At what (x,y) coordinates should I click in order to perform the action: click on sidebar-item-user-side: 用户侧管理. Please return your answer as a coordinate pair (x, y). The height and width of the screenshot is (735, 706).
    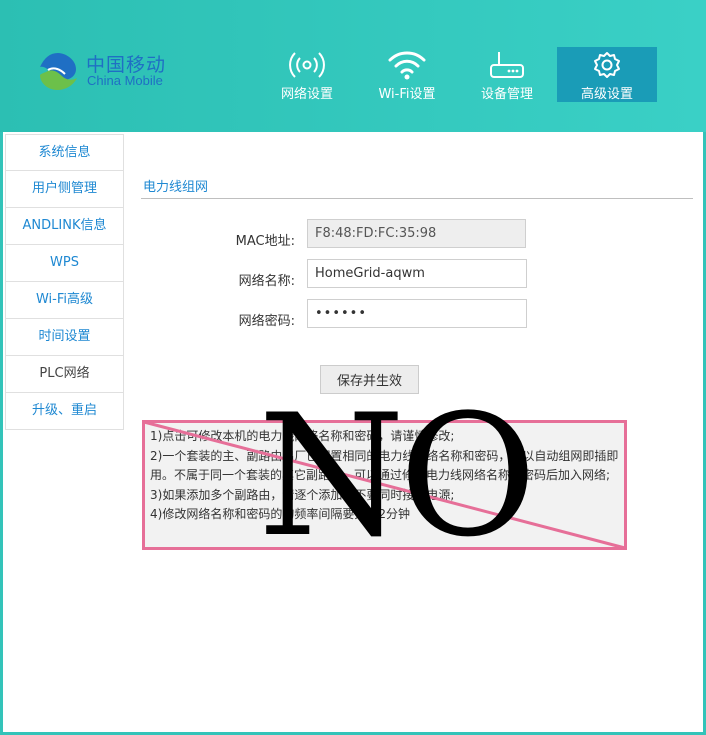
    Looking at the image, I should click on (64, 189).